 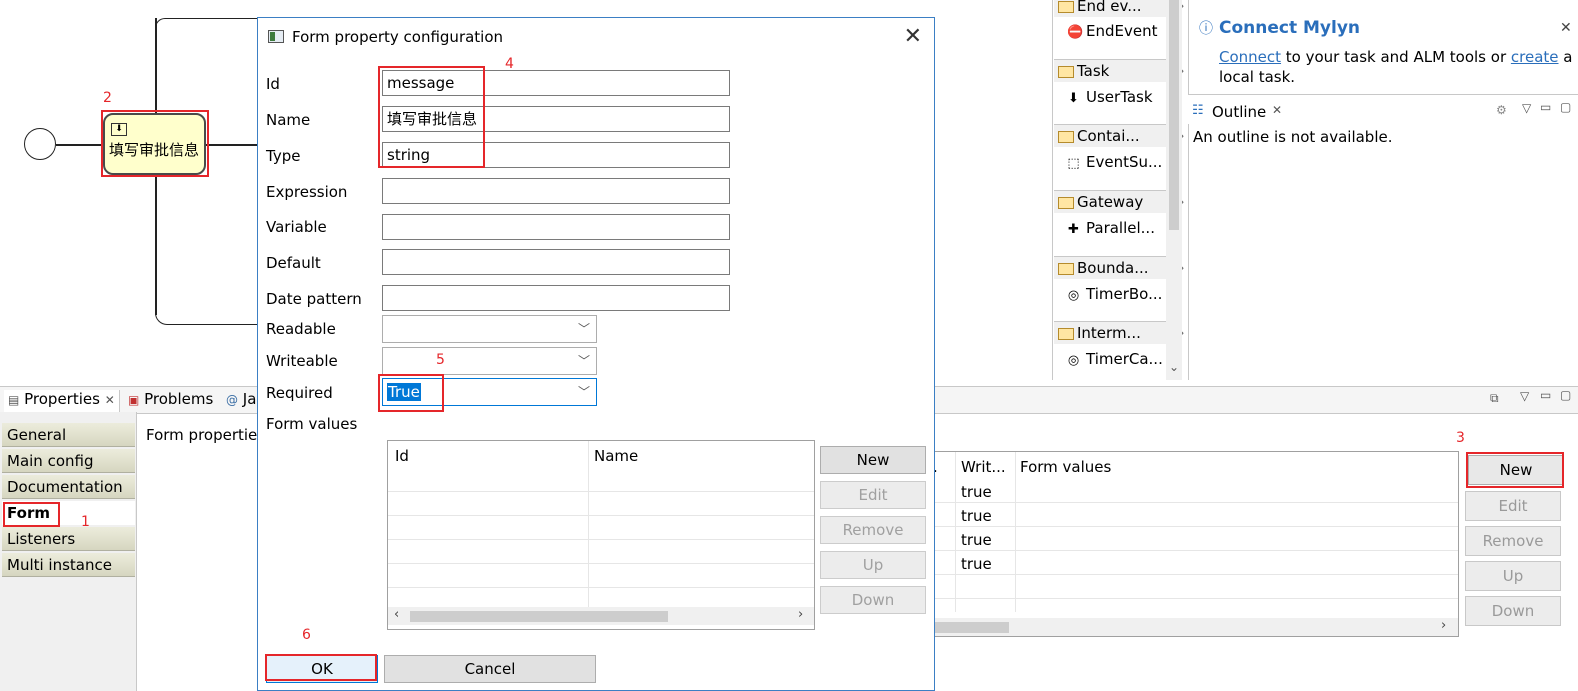 What do you see at coordinates (489, 329) in the screenshot?
I see `readable-select: ﹀` at bounding box center [489, 329].